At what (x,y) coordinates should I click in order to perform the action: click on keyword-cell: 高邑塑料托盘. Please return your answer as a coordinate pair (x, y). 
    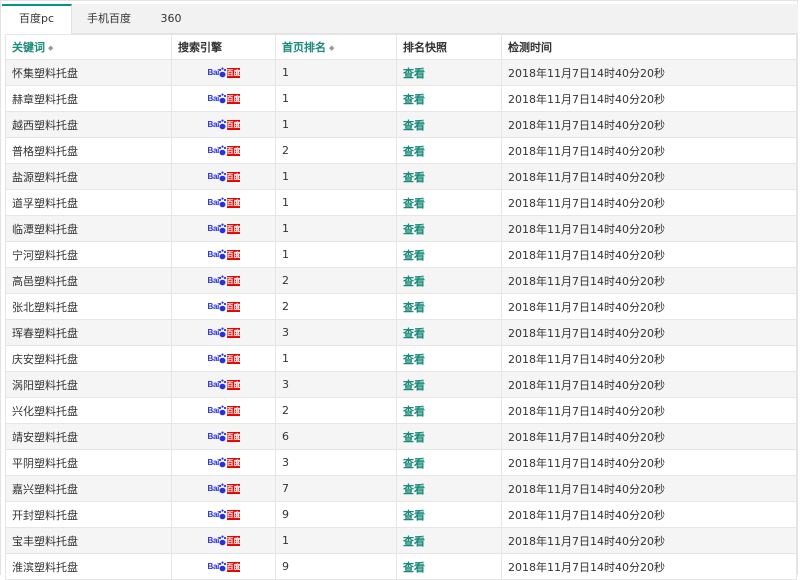
    Looking at the image, I should click on (88, 280).